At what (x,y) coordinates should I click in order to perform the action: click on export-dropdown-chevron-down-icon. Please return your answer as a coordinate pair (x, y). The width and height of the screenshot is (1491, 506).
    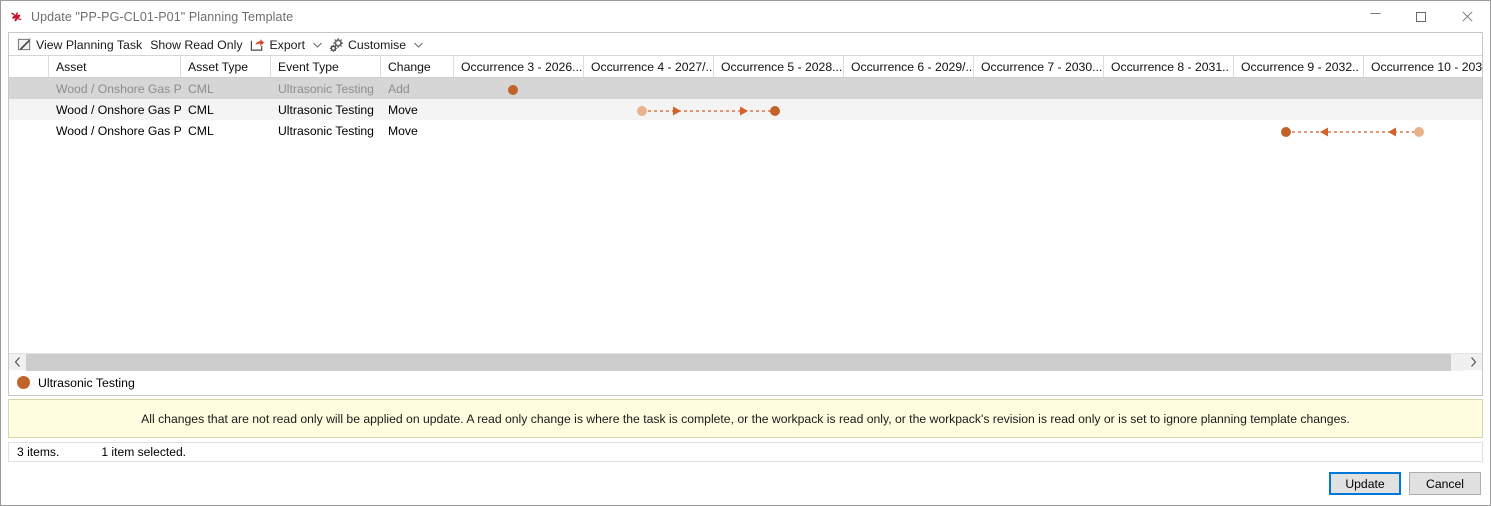
    Looking at the image, I should click on (317, 45).